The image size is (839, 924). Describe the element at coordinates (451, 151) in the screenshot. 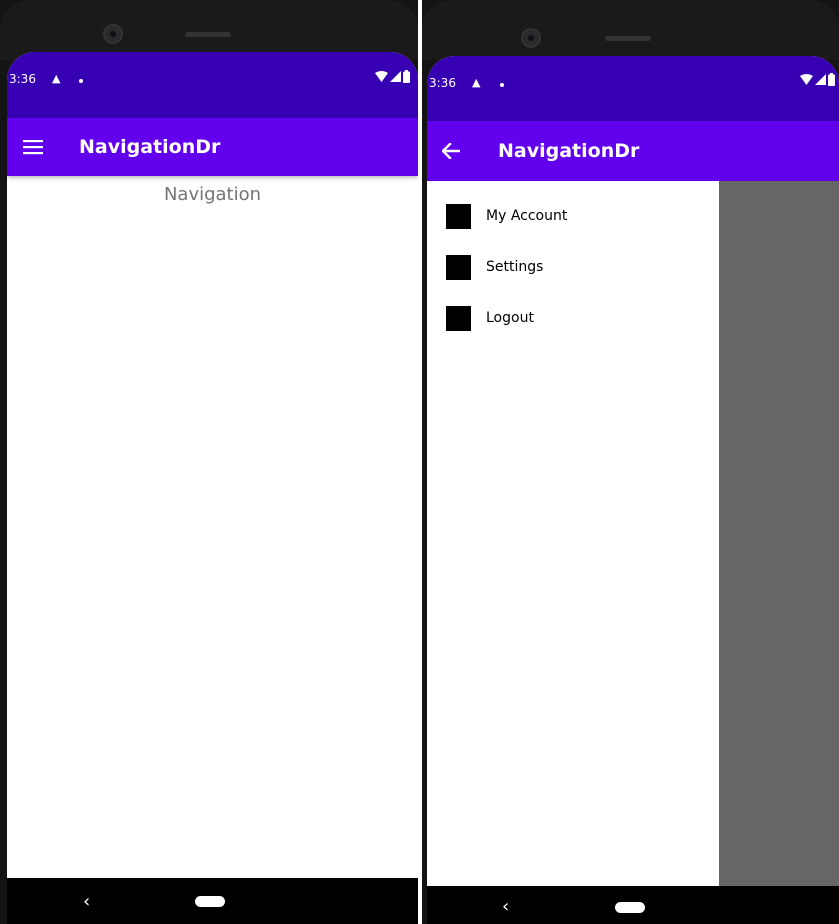

I see `arrow-back-icon` at that location.